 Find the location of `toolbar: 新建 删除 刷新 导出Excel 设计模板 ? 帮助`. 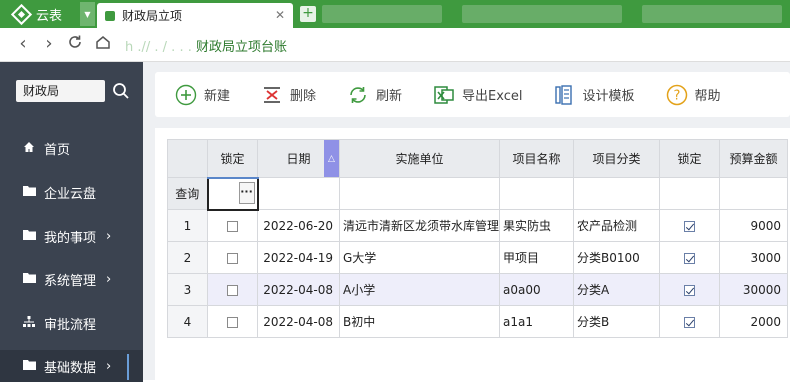

toolbar: 新建 删除 刷新 导出Excel 设计模板 ? 帮助 is located at coordinates (472, 94).